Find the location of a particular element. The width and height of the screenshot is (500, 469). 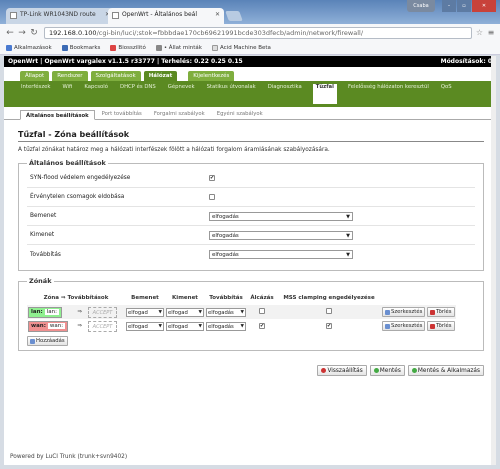

add-zone-button: Hozzáadás is located at coordinates (47, 341).